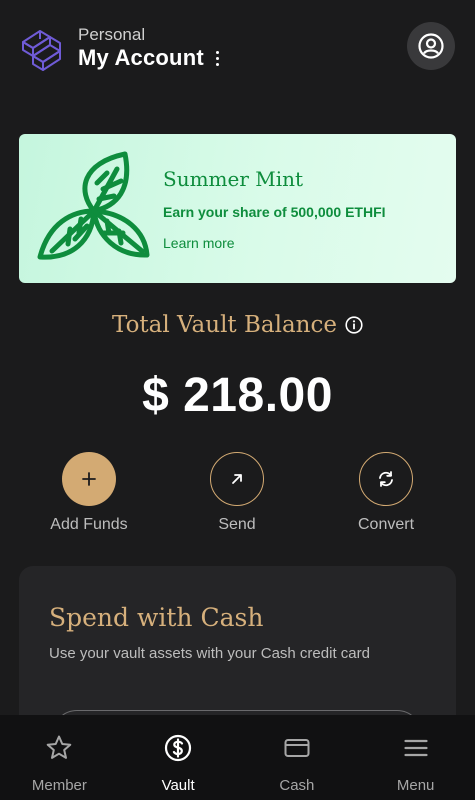 This screenshot has width=475, height=800. Describe the element at coordinates (354, 325) in the screenshot. I see `info-icon` at that location.